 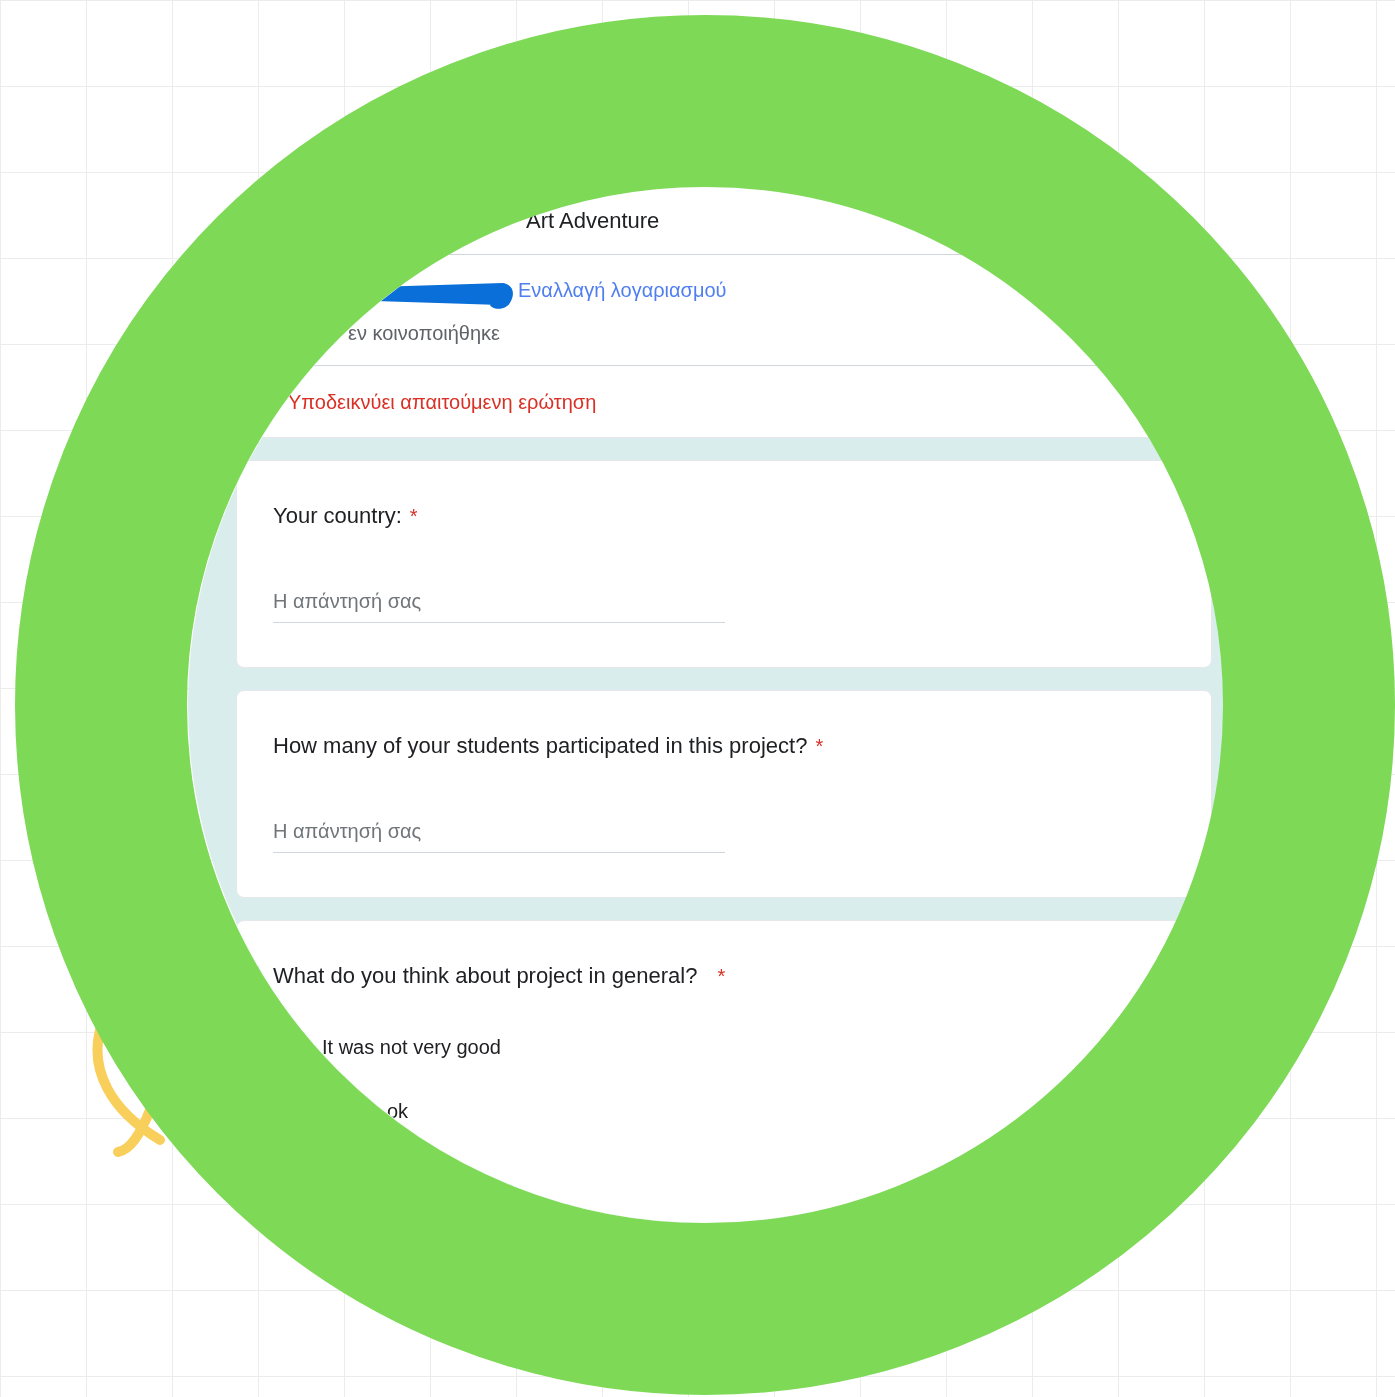 I want to click on share-note: εν κοινοποιήθηκε, so click(x=424, y=333).